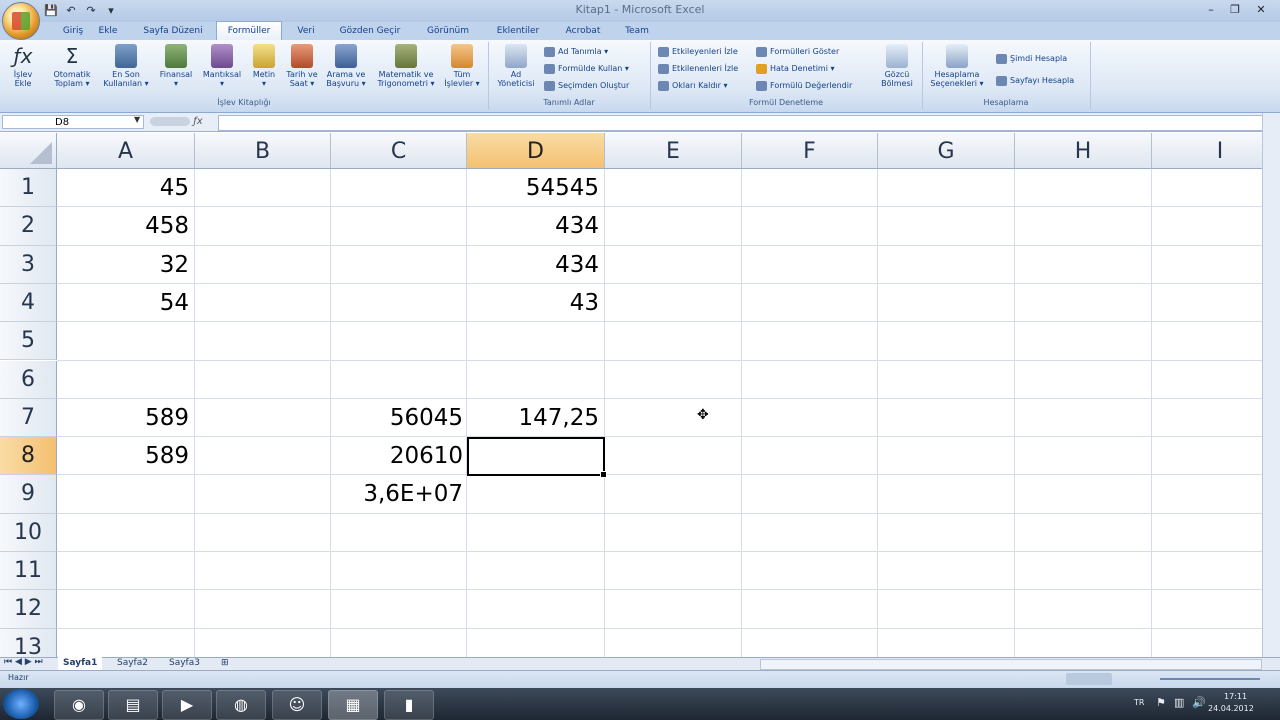 This screenshot has height=720, width=1280. What do you see at coordinates (946, 151) in the screenshot?
I see `column-header-g: G` at bounding box center [946, 151].